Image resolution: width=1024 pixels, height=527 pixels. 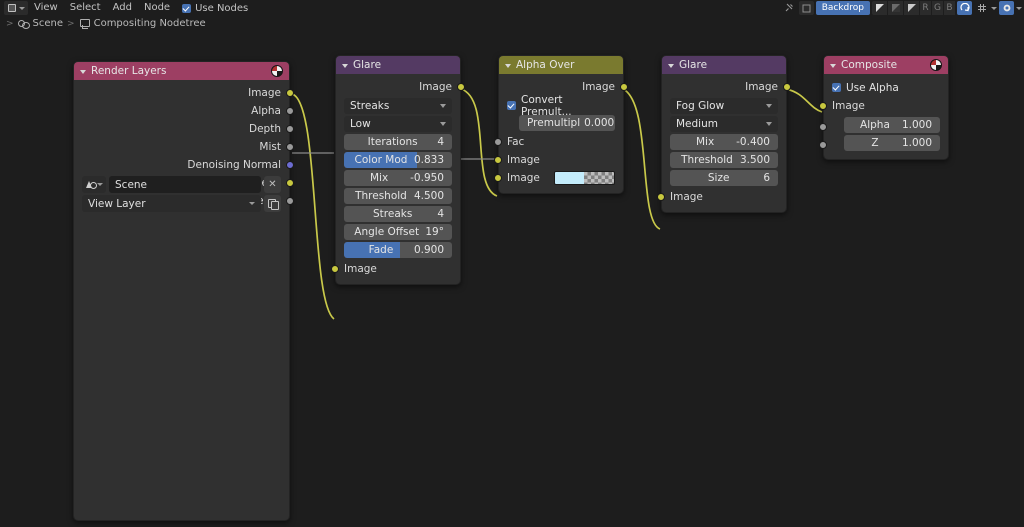 I want to click on color-channel-icon, so click(x=879, y=8).